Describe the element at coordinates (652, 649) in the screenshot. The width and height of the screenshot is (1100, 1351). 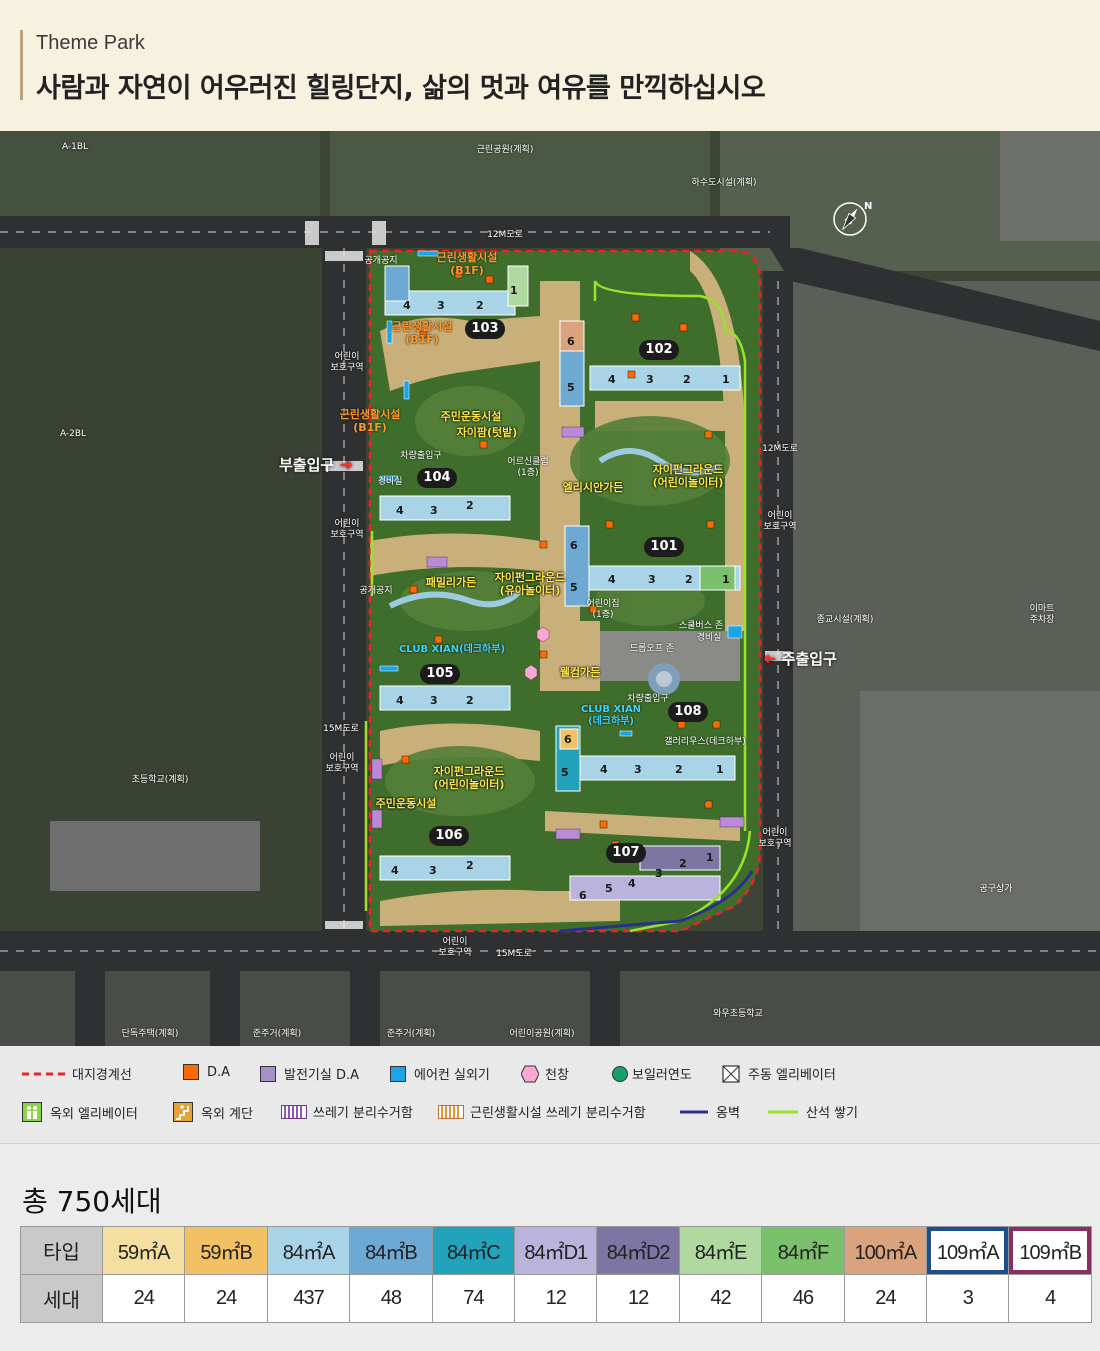
I see `facility-dropoff-zone: 드롭오프 존` at that location.